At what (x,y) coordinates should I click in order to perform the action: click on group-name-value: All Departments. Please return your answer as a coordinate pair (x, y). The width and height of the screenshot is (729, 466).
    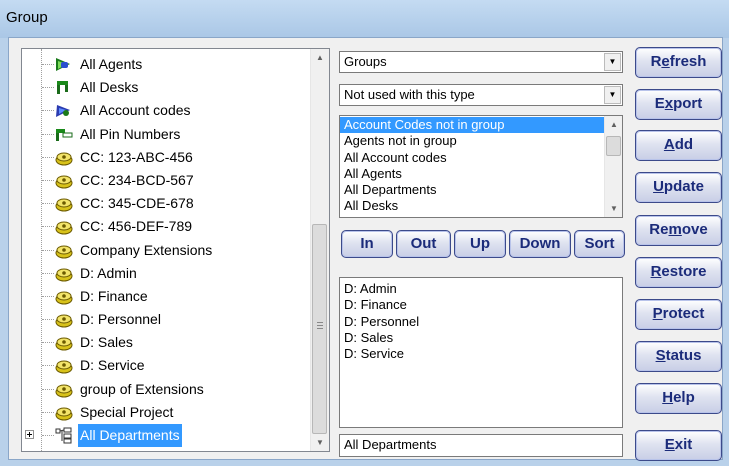
    Looking at the image, I should click on (390, 444).